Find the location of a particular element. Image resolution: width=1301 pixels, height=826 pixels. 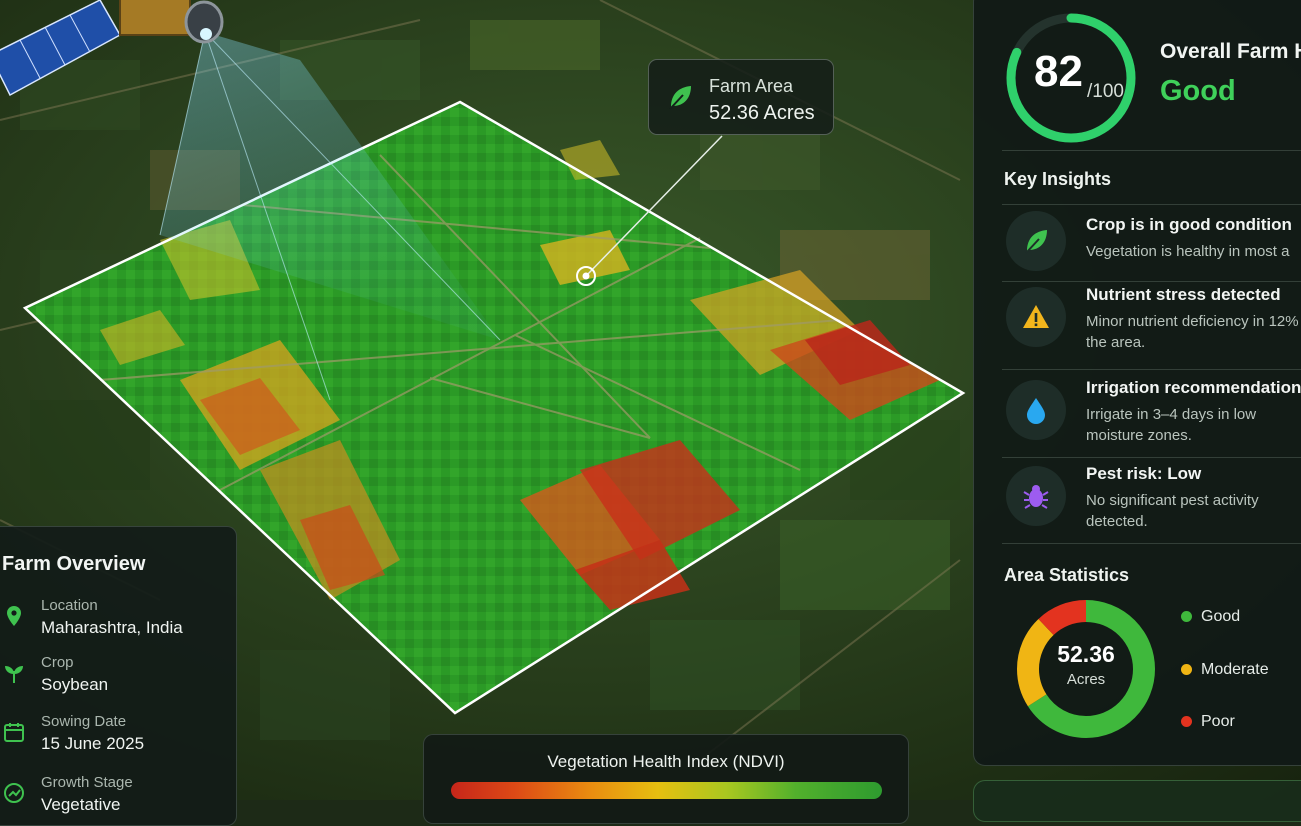

ndvi-color-scale is located at coordinates (666, 790).